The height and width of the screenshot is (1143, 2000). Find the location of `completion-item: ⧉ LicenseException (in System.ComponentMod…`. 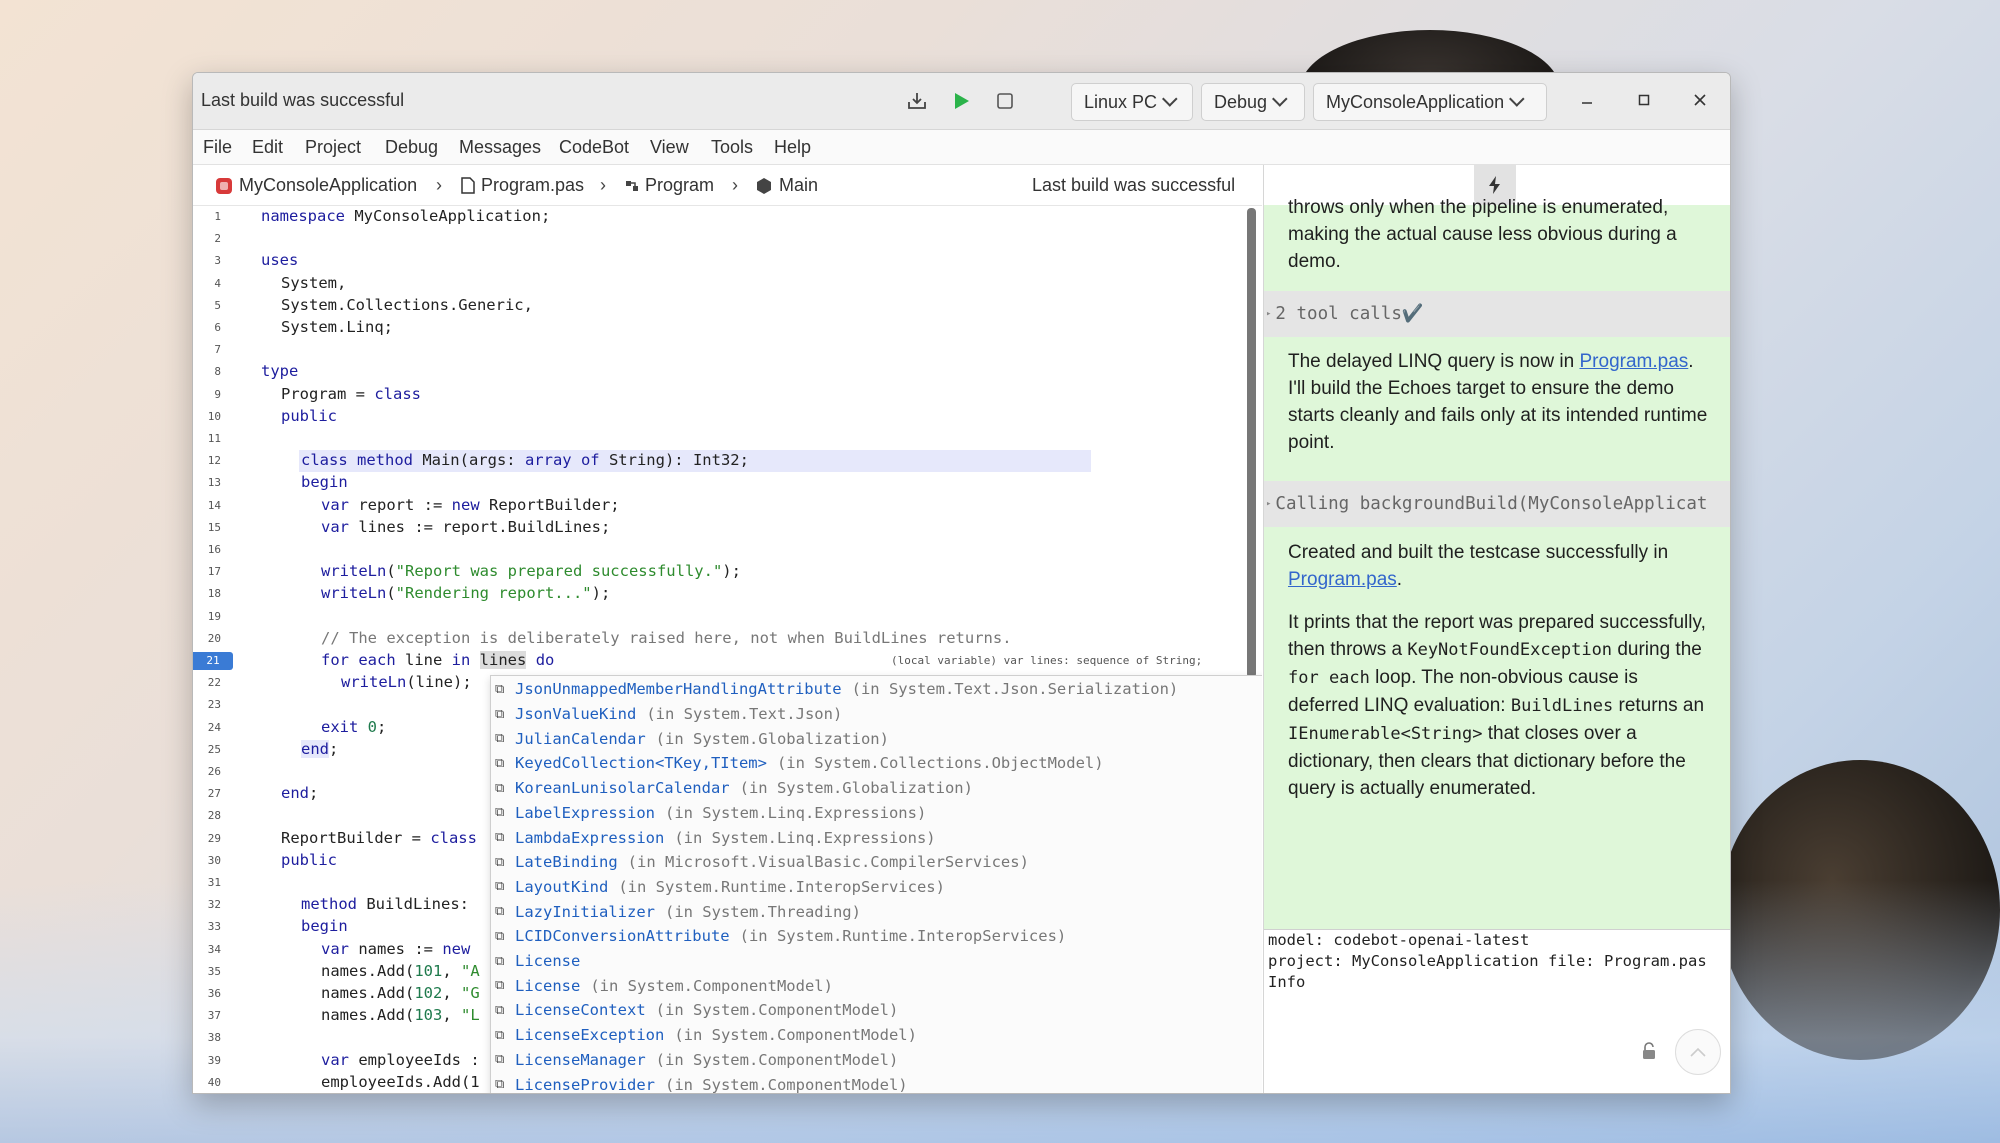

completion-item: ⧉ LicenseException (in System.ComponentMod… is located at coordinates (876, 1035).